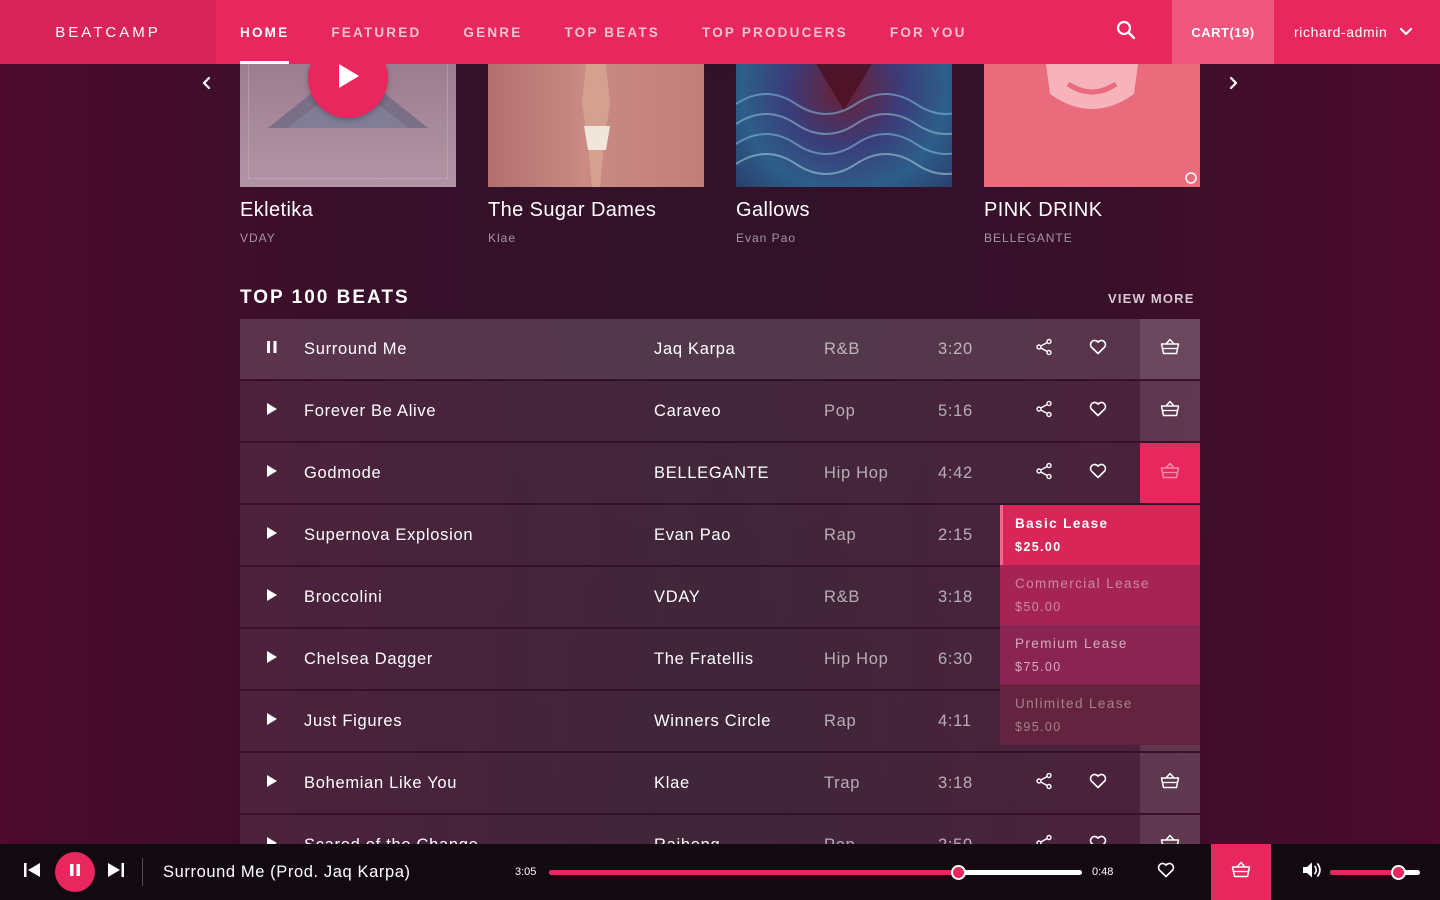 The image size is (1440, 900). I want to click on track-title: Forever Be Alive, so click(370, 411).